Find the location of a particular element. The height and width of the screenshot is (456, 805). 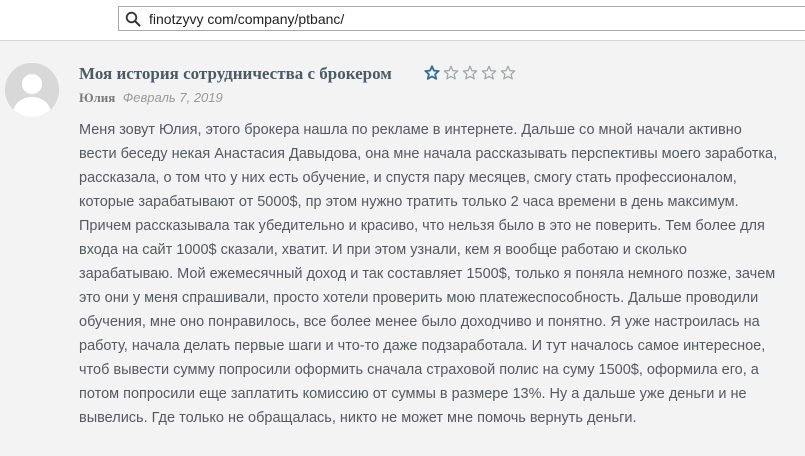

browser-toolbar: finotzyvy com/company/ptbanc/ is located at coordinates (402, 20).